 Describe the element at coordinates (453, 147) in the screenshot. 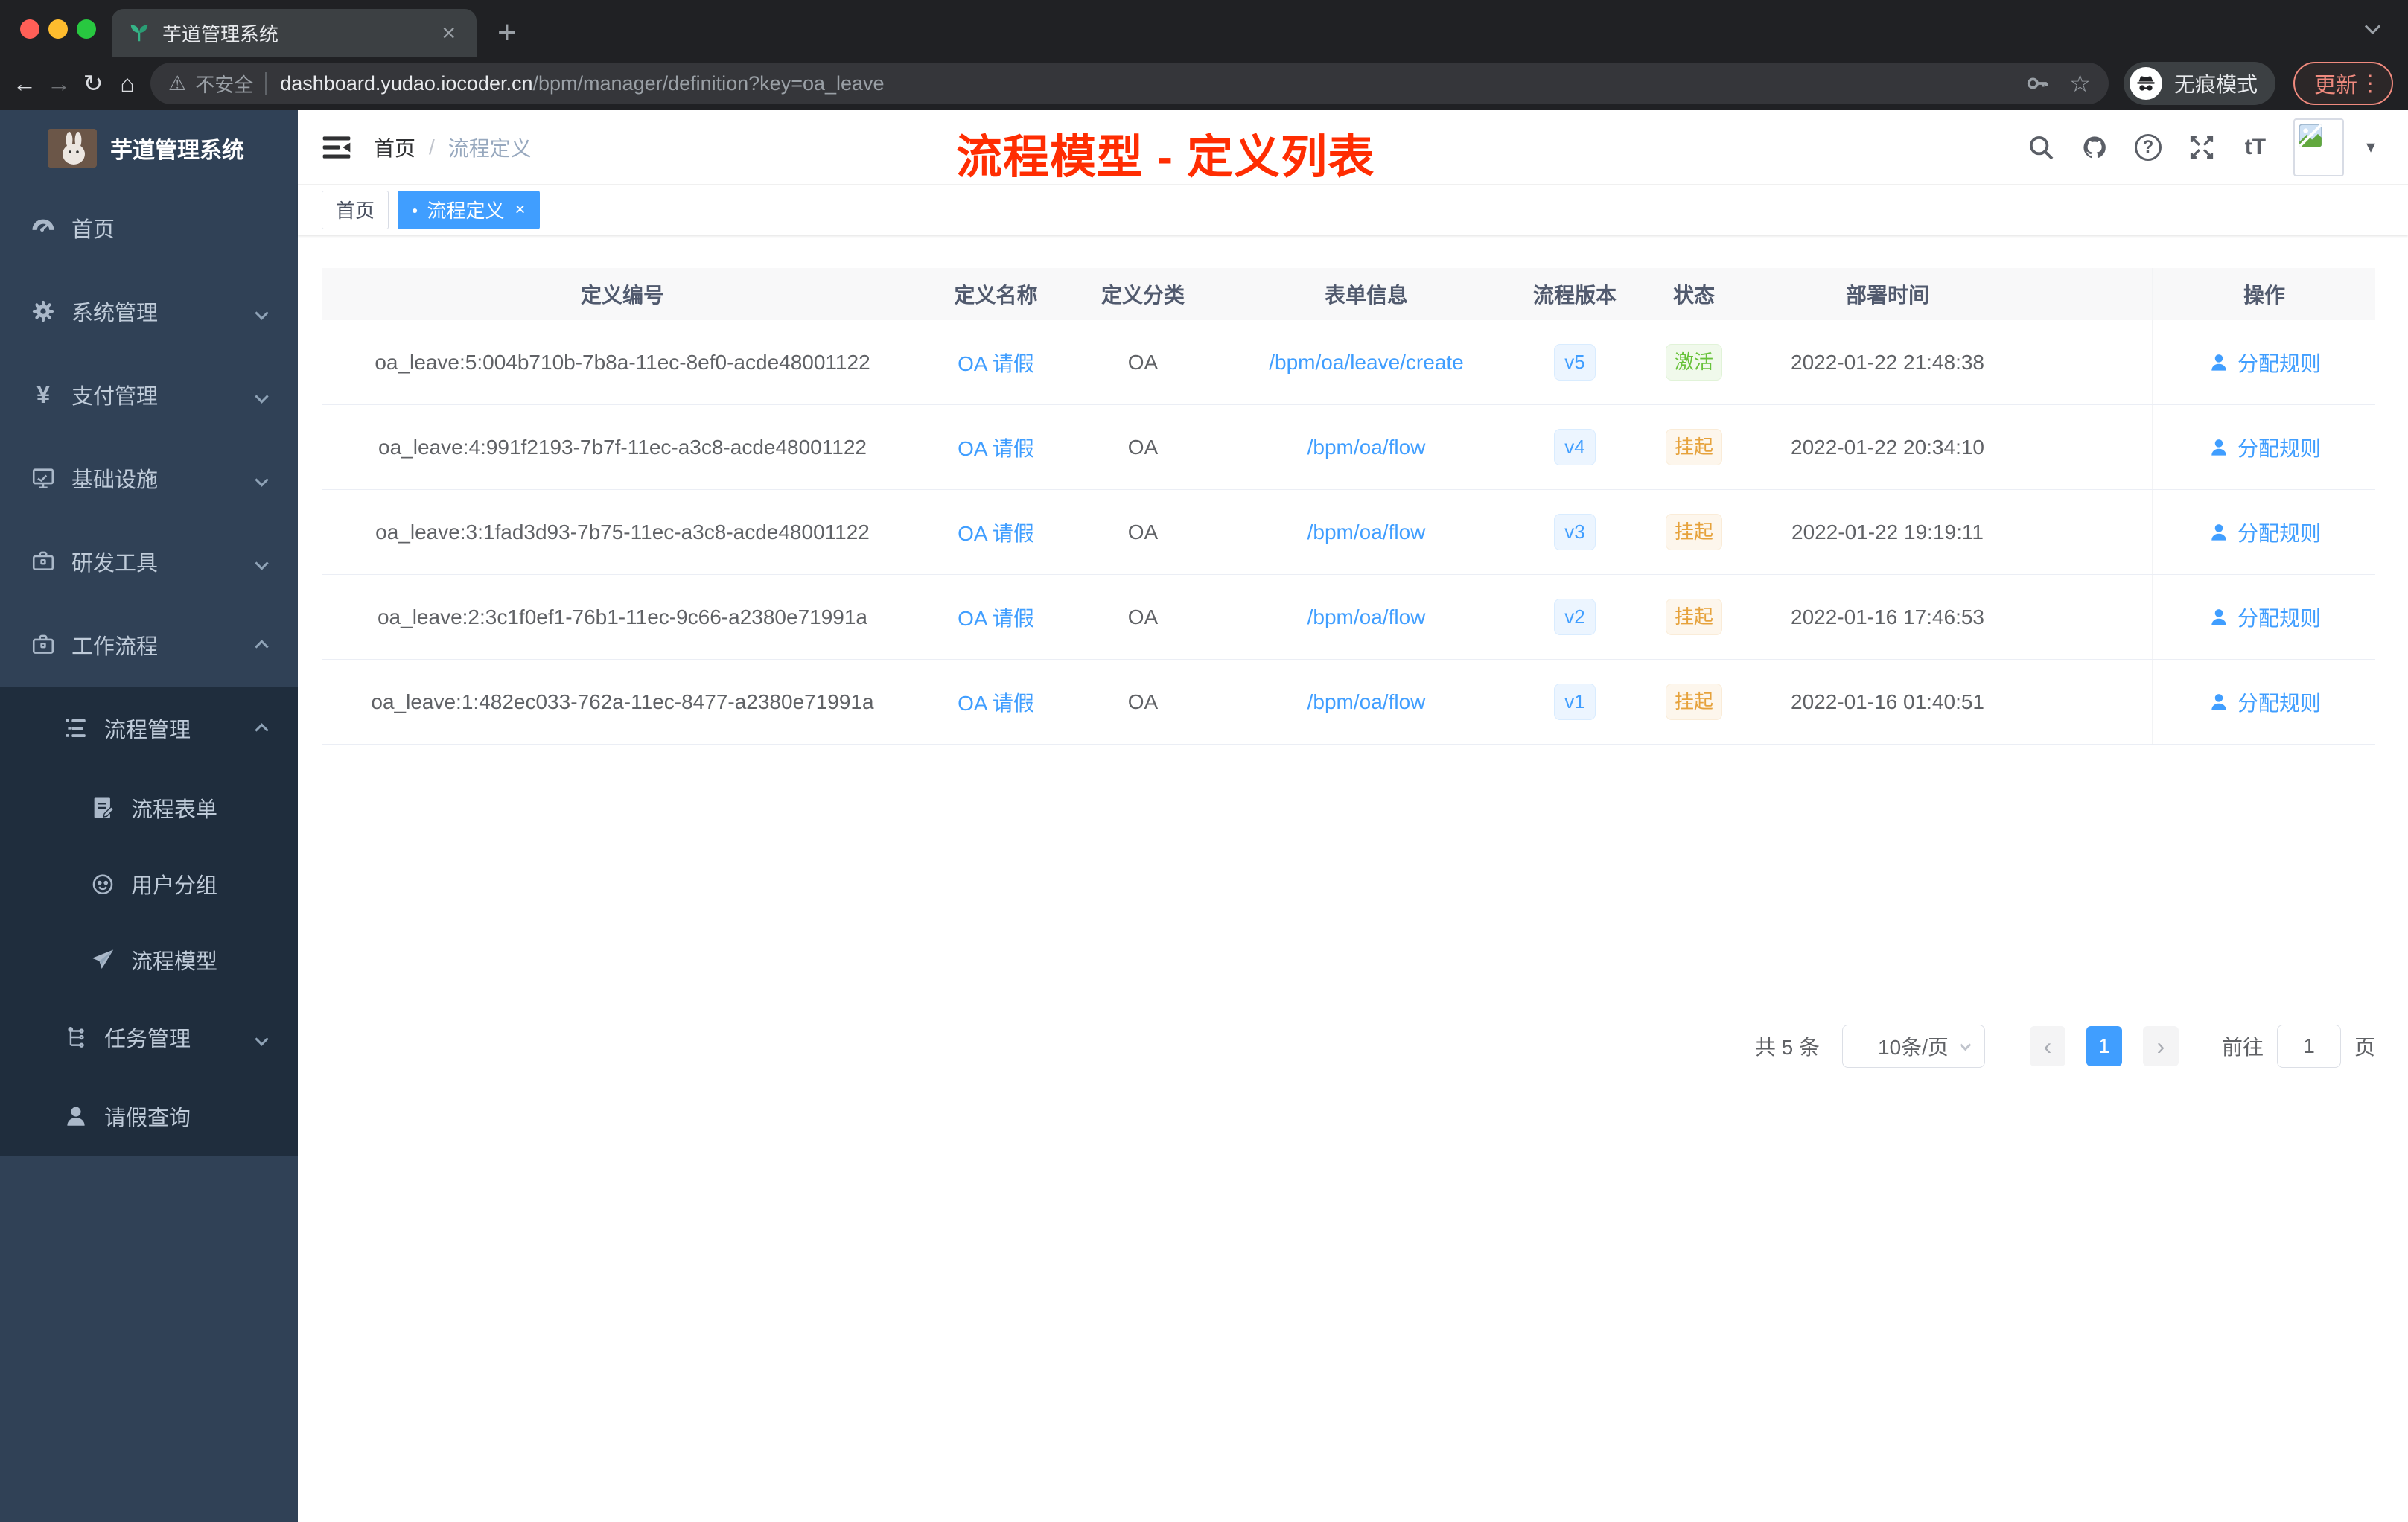

I see `breadcrumb: 首页 / 流程定义` at that location.